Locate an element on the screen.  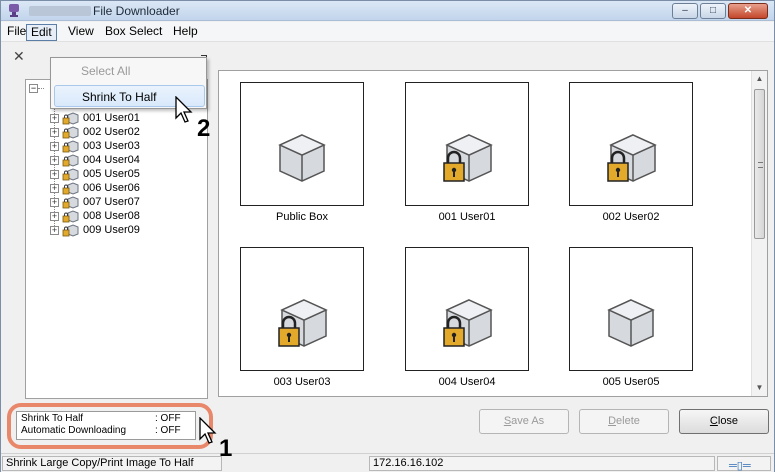
step-number-1: 1 is located at coordinates (226, 448).